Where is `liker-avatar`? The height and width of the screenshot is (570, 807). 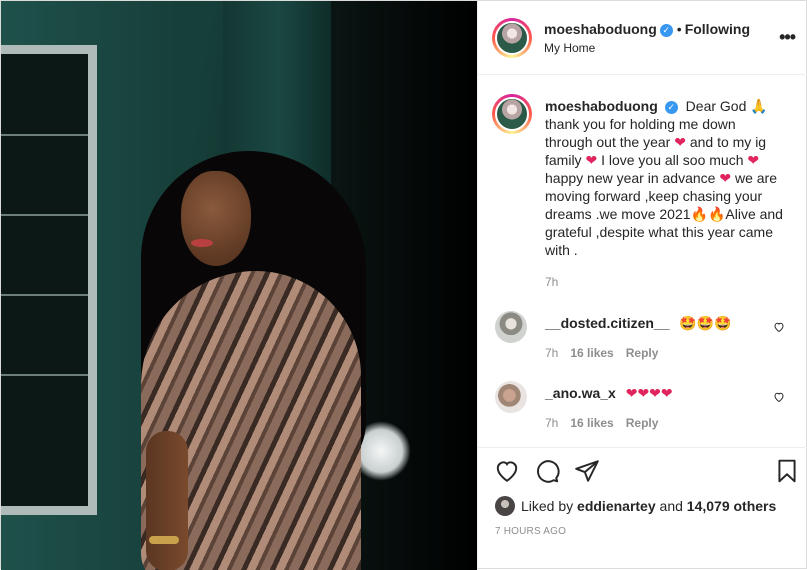
liker-avatar is located at coordinates (505, 506).